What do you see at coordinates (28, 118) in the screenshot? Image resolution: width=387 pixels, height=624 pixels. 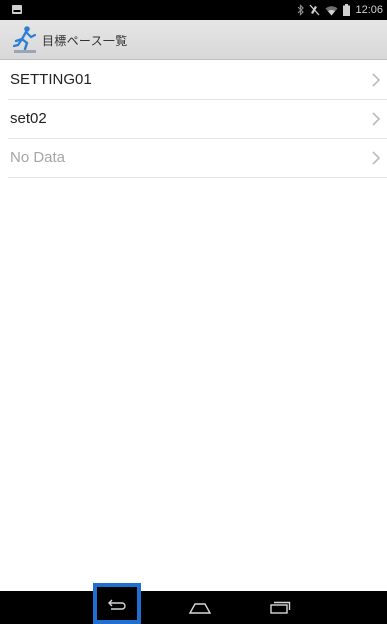 I see `list-item-label: set02` at bounding box center [28, 118].